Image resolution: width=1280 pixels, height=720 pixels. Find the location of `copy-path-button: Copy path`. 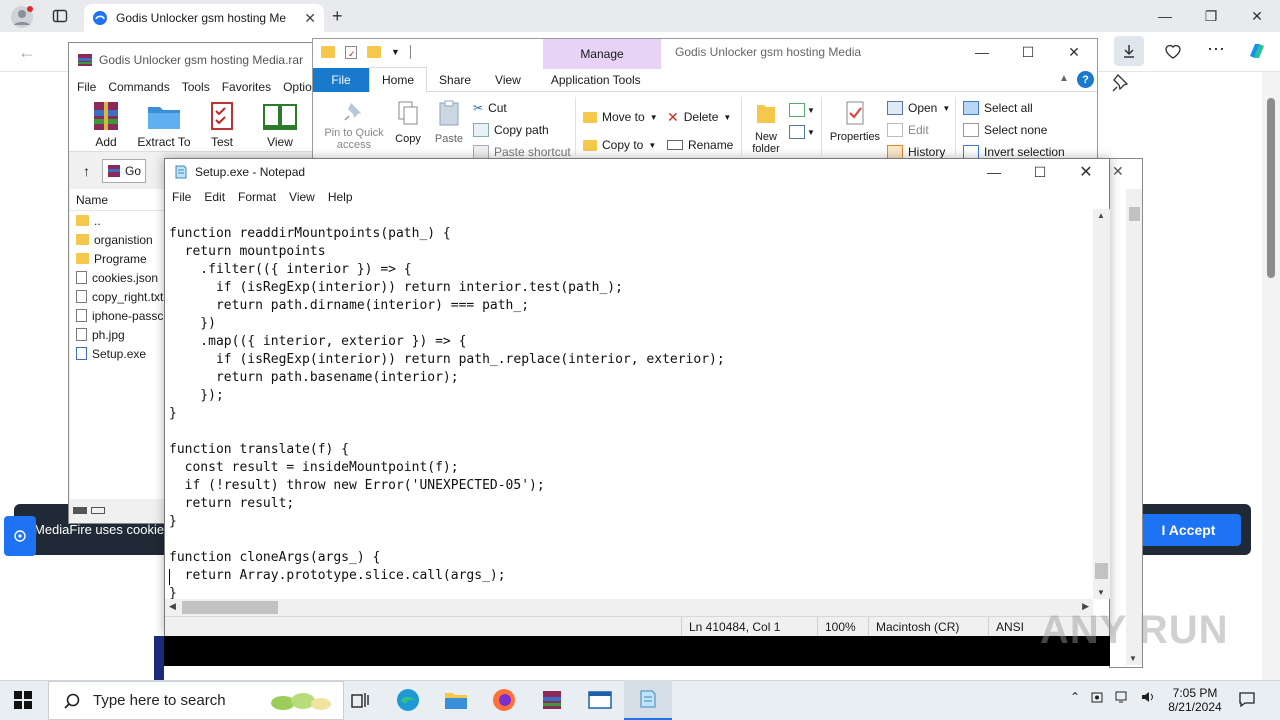

copy-path-button: Copy path is located at coordinates (522, 130).